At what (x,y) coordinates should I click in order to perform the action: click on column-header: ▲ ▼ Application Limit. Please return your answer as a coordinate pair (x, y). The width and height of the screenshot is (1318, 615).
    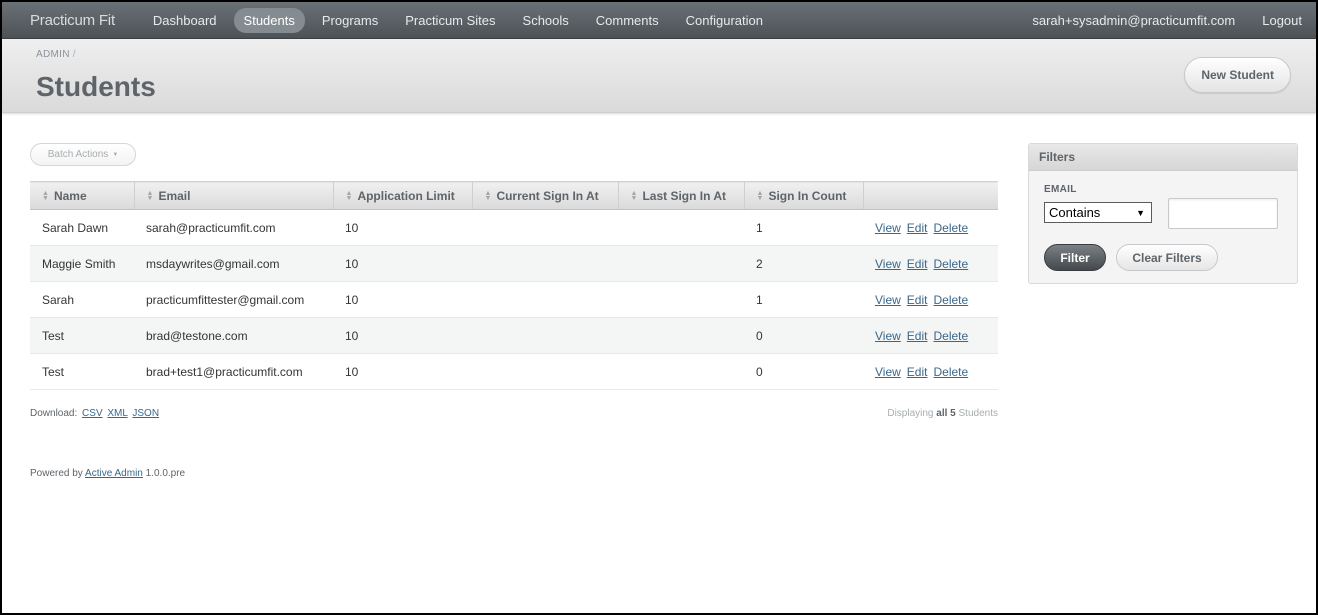
    Looking at the image, I should click on (403, 195).